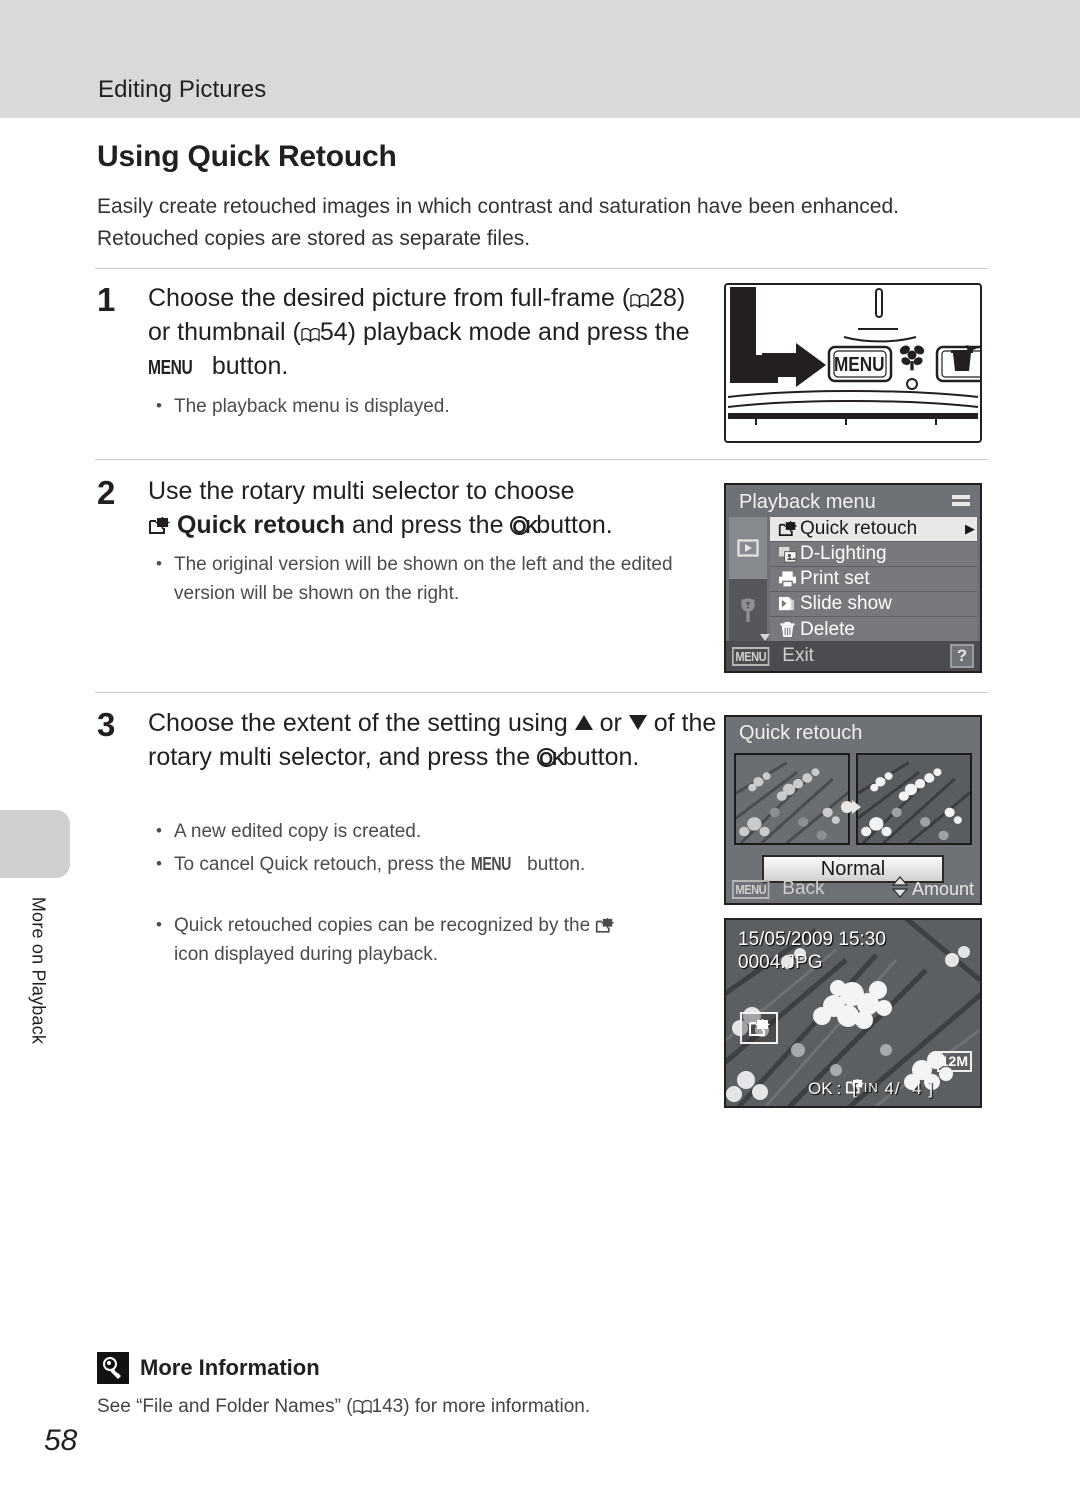  I want to click on capture-datetime: 15/05/2009 15:30, so click(812, 939).